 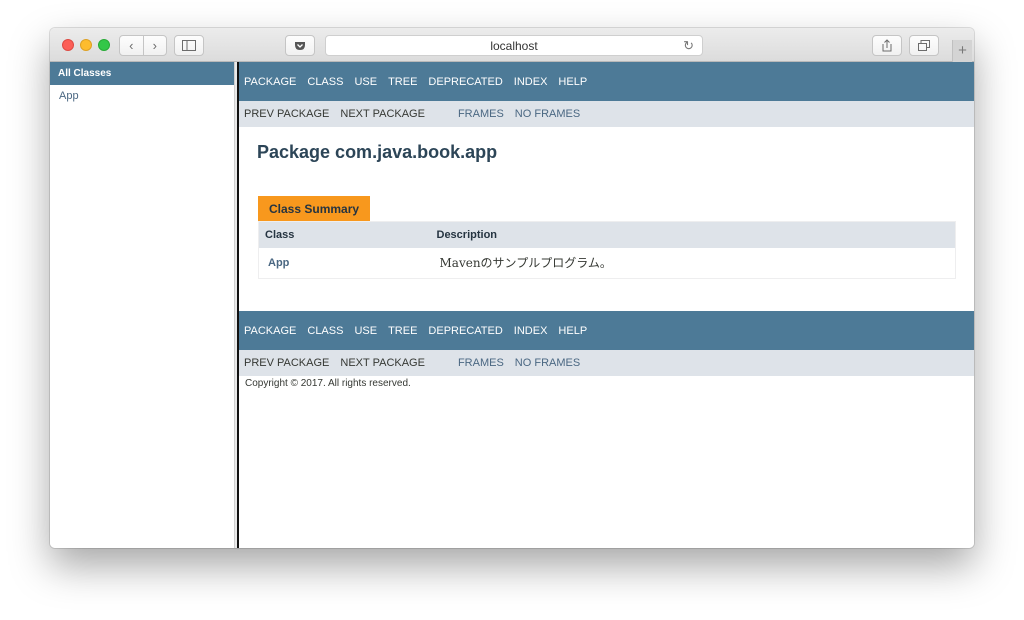 What do you see at coordinates (572, 331) in the screenshot?
I see `bottom-nav-help: HELP` at bounding box center [572, 331].